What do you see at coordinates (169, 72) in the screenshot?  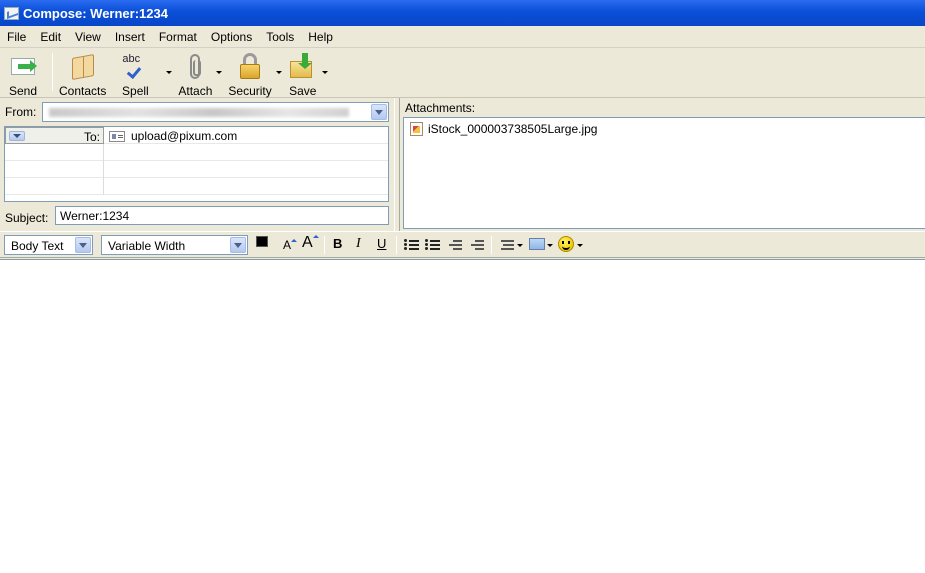 I see `spell-dropdown-arrow` at bounding box center [169, 72].